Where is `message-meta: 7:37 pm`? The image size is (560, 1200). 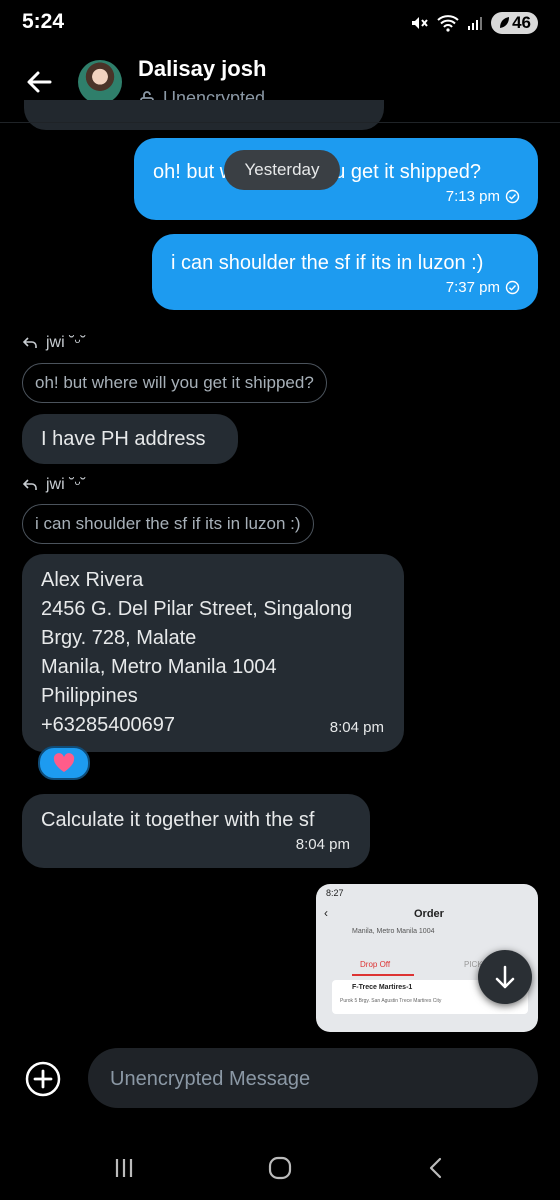
message-meta: 7:37 pm is located at coordinates (483, 287).